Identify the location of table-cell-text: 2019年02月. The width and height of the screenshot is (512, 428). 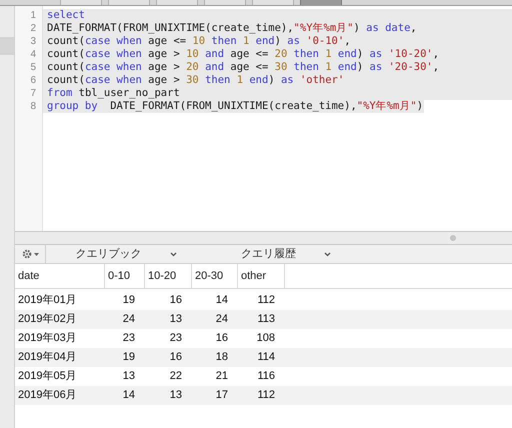
(47, 320).